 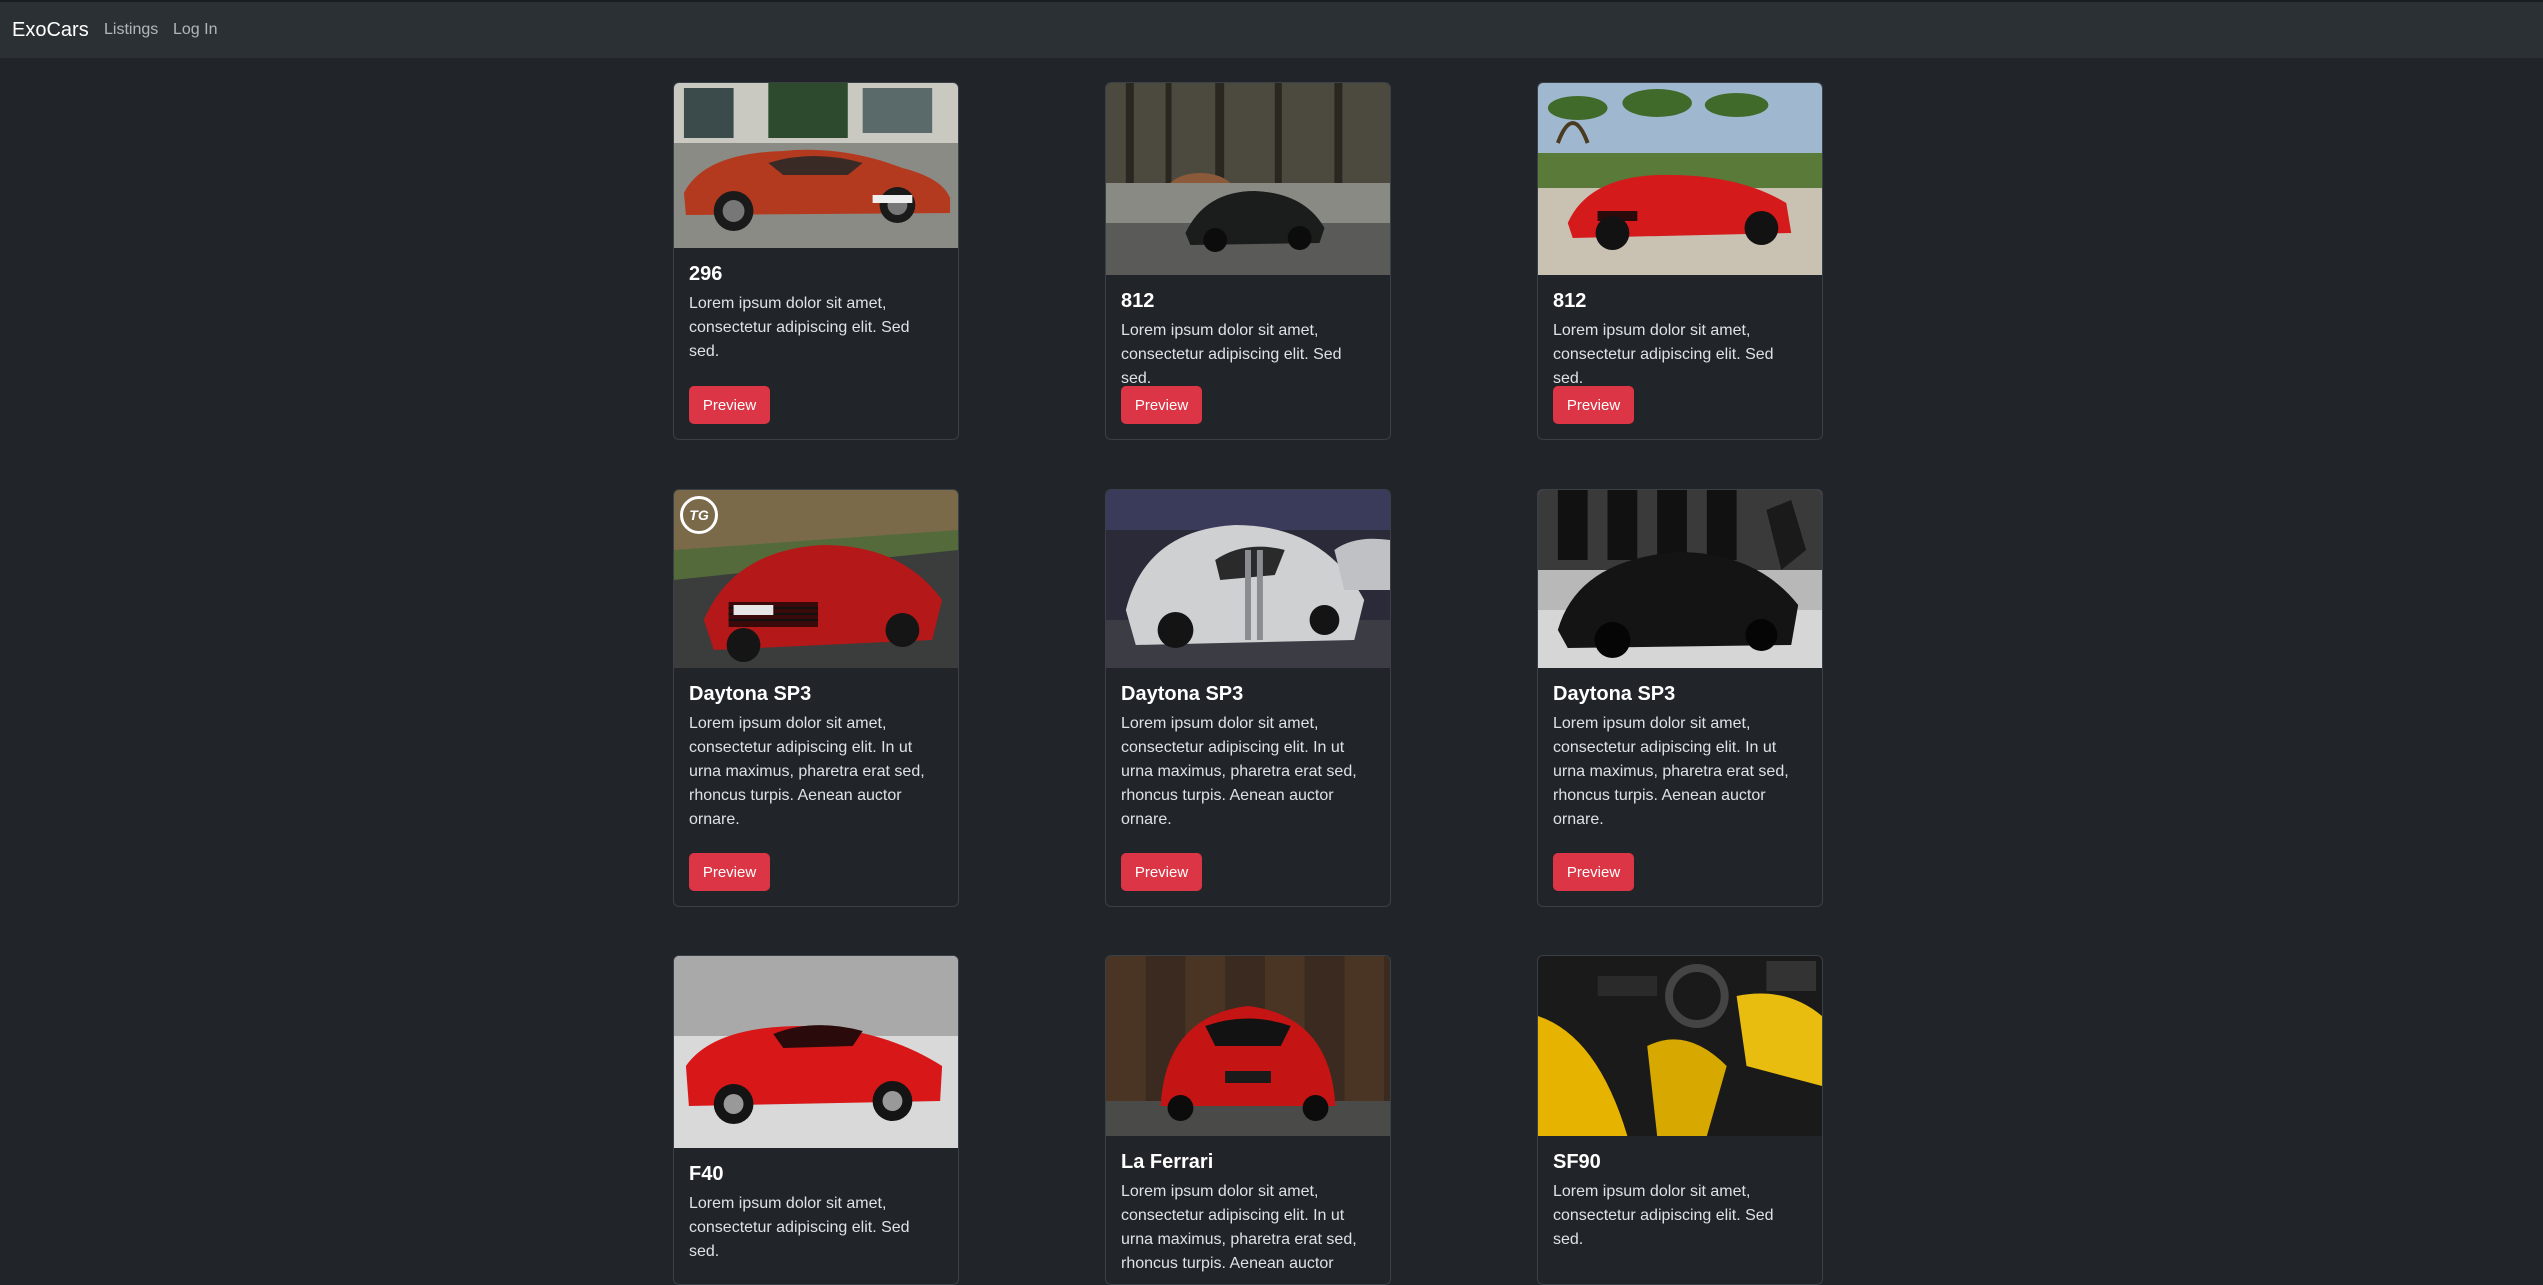 What do you see at coordinates (706, 1174) in the screenshot?
I see `card-title: F40` at bounding box center [706, 1174].